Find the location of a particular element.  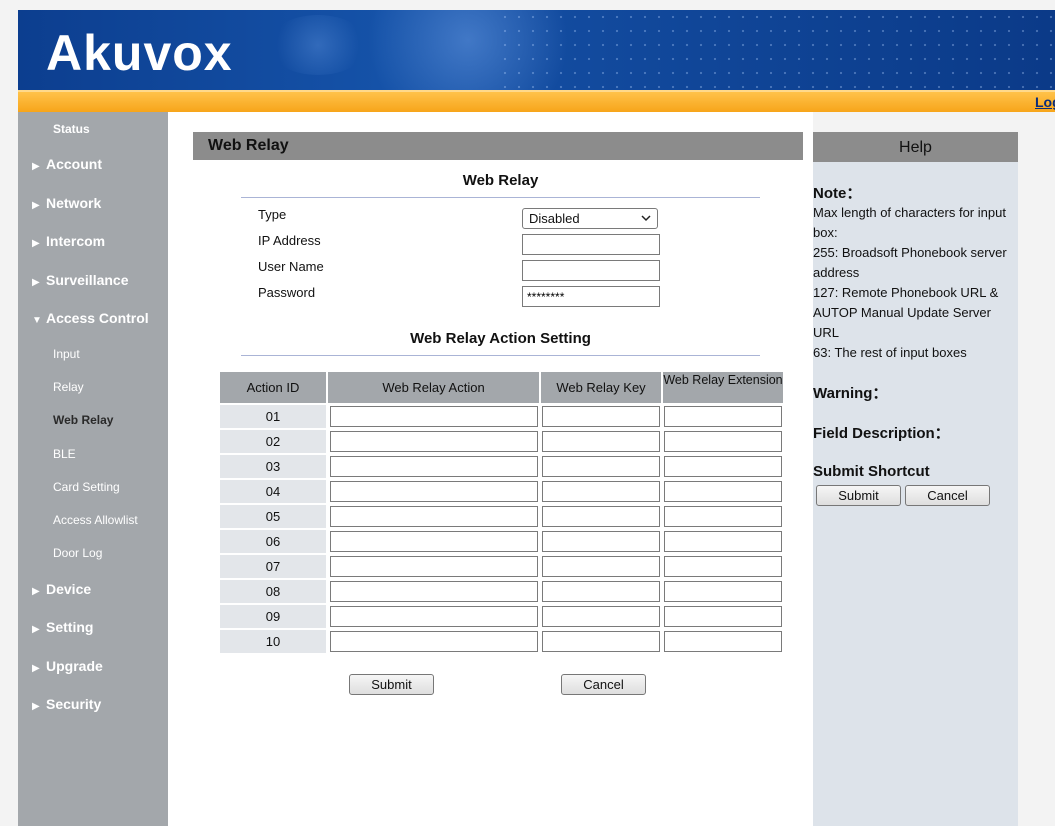

help-note-line: 255: Broadsoft Phonebook server address is located at coordinates (910, 262).